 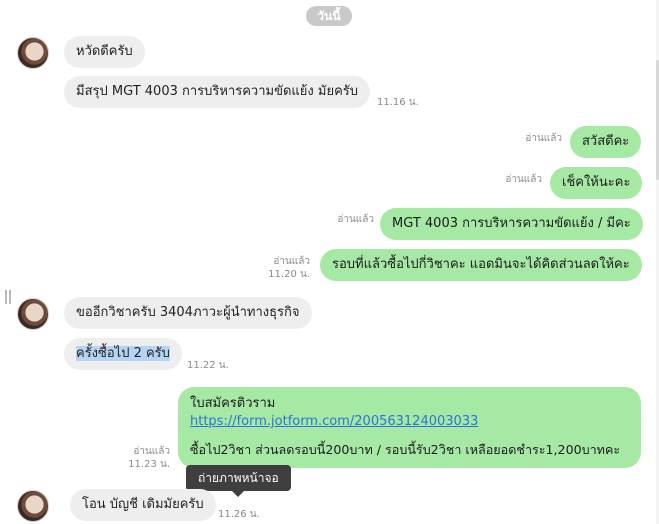 I want to click on message-text: MGT 4003 การบริหารความขัดแย้ง / มีคะ, so click(x=511, y=223).